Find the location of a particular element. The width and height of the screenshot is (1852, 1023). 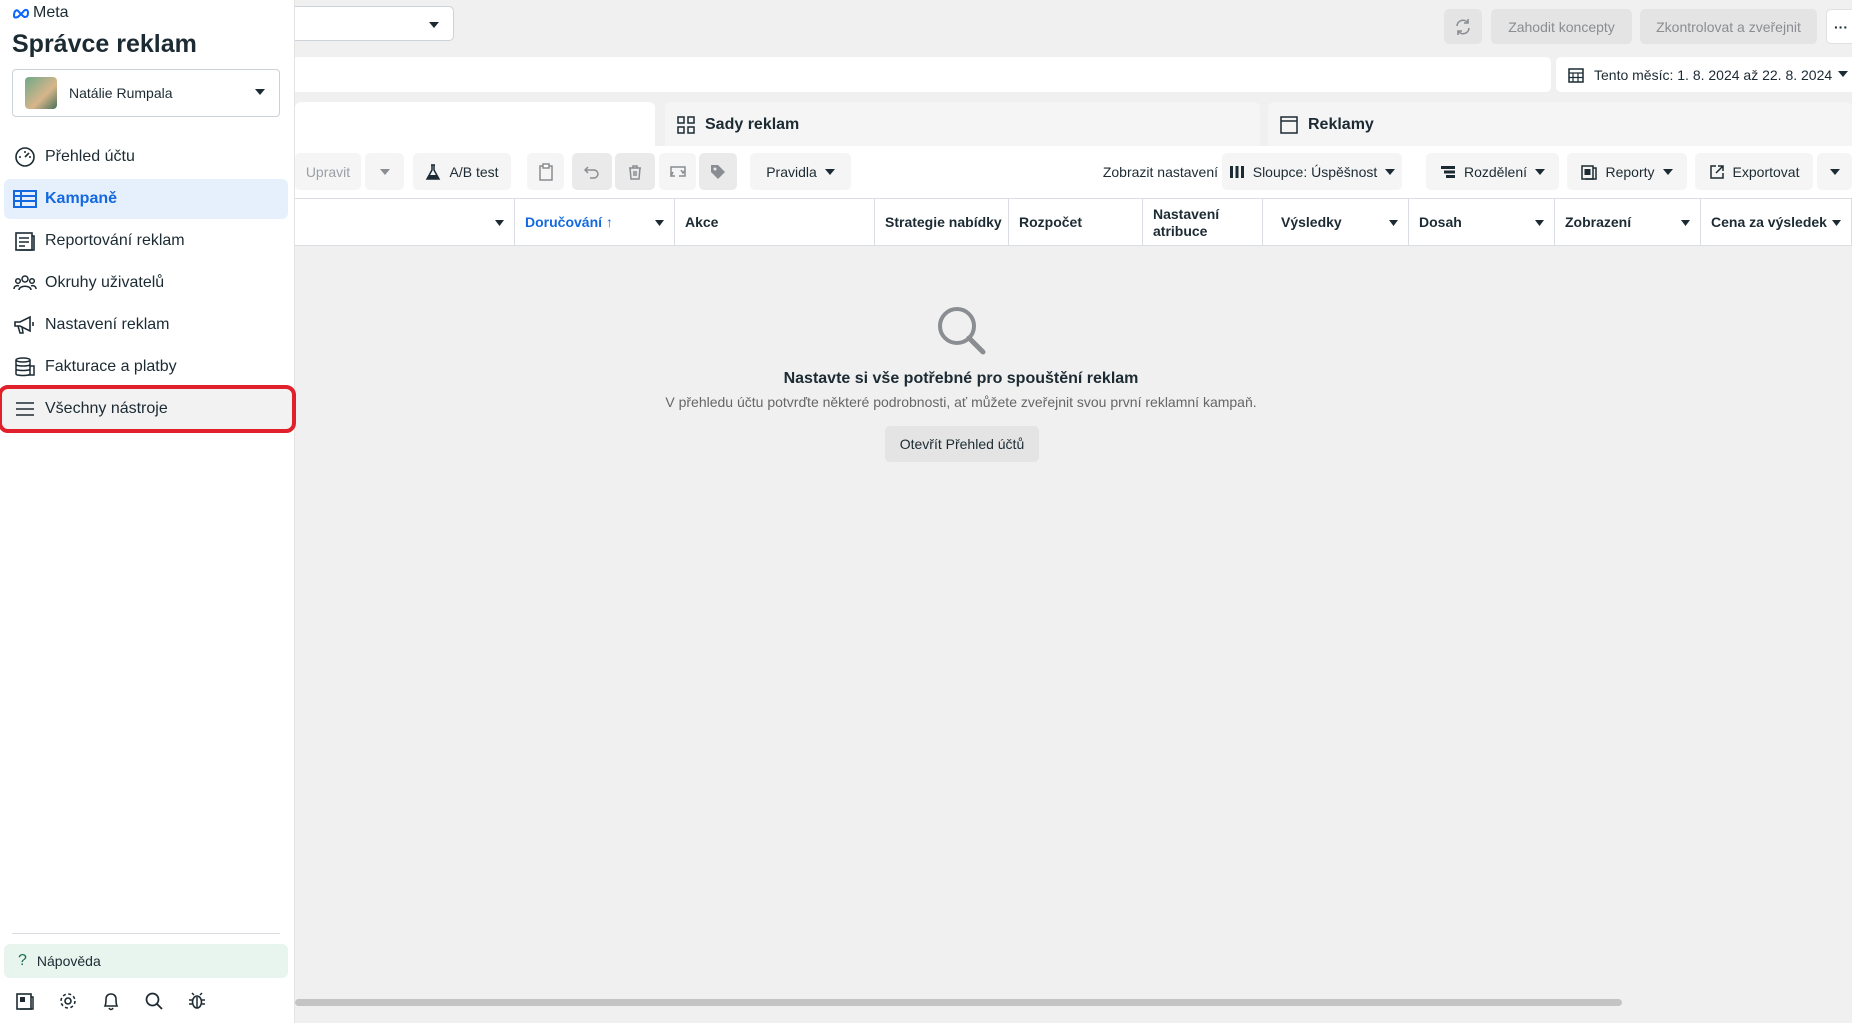

app-title: Správce reklam is located at coordinates (104, 44).